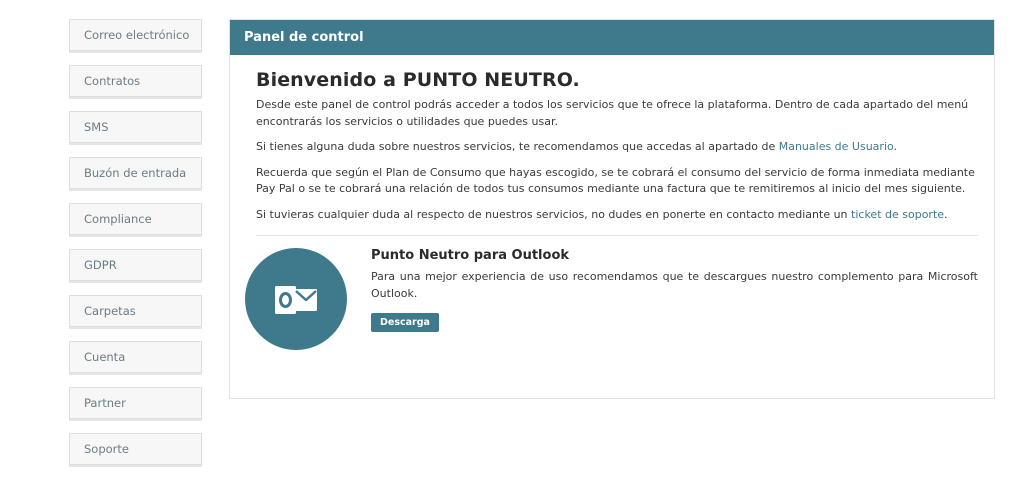  I want to click on panel-header: Panel de control, so click(612, 37).